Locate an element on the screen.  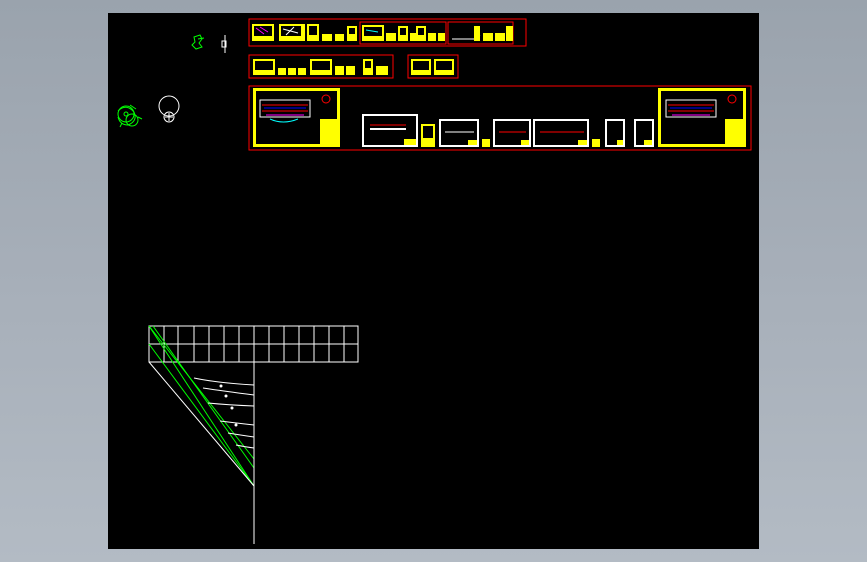
green-gear-symbol is located at coordinates (130, 116).